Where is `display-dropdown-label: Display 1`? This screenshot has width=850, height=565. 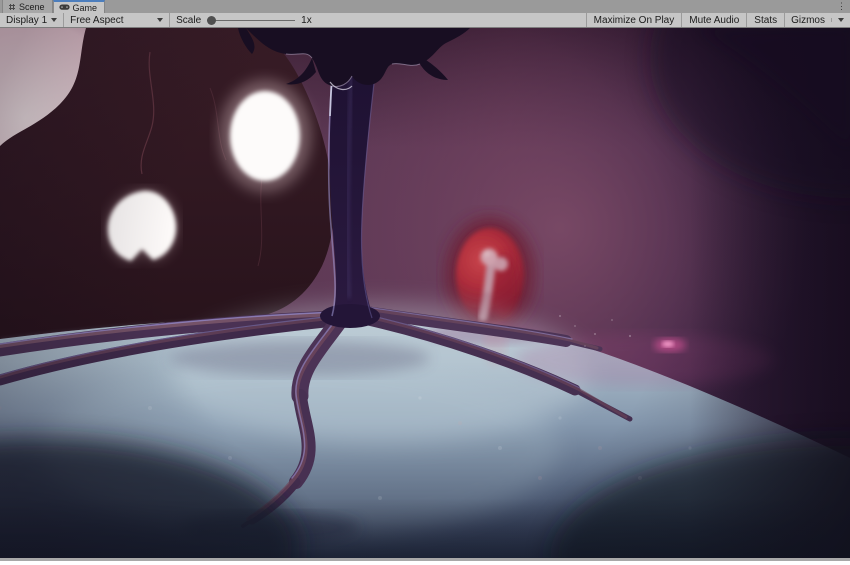 display-dropdown-label: Display 1 is located at coordinates (27, 20).